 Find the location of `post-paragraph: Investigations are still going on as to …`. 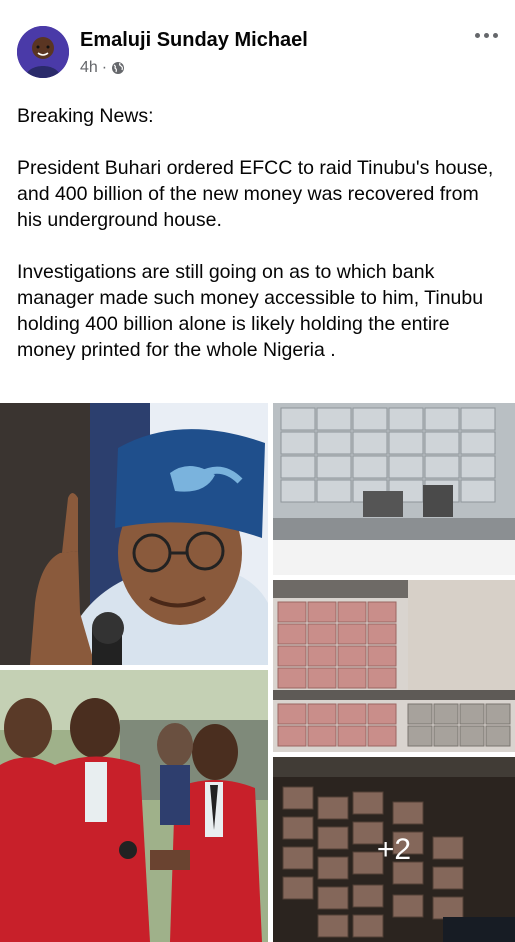

post-paragraph: Investigations are still going on as to … is located at coordinates (250, 311).